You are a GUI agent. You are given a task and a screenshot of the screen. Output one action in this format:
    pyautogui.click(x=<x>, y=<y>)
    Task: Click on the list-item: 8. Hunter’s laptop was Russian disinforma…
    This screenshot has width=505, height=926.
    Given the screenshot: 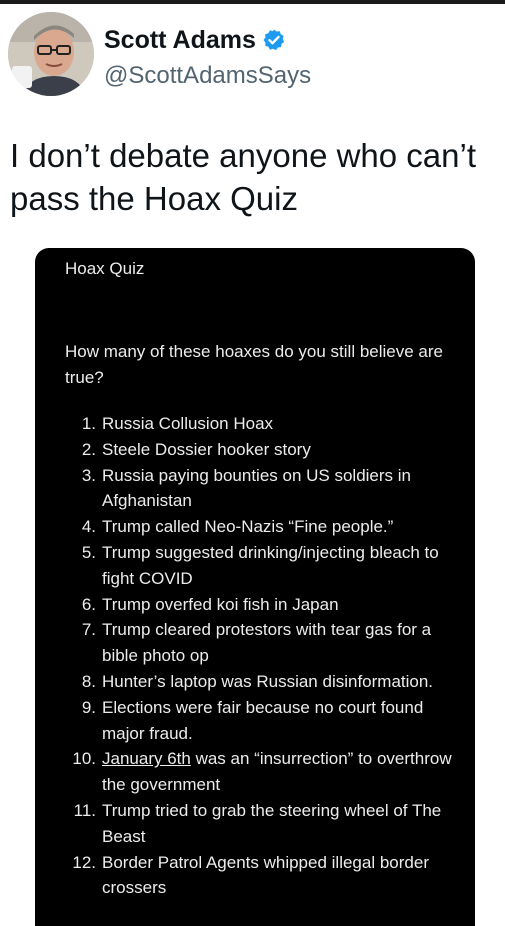 What is the action you would take?
    pyautogui.click(x=267, y=682)
    